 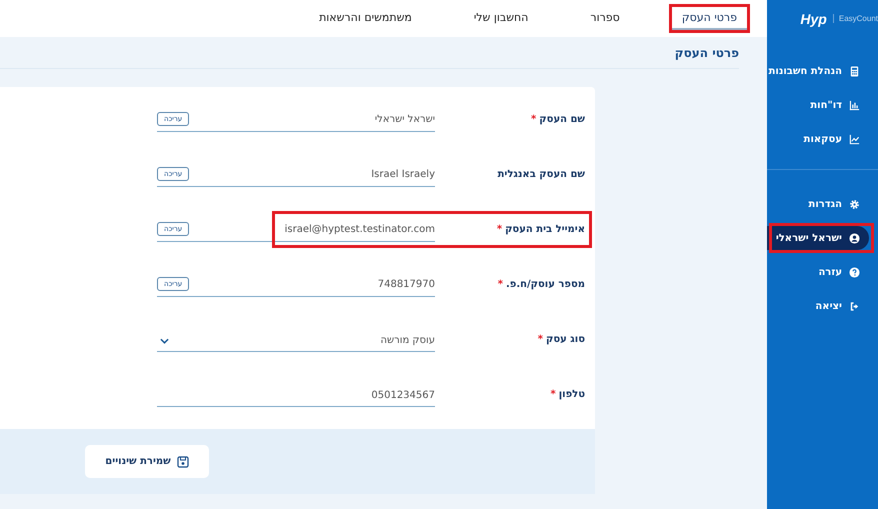 What do you see at coordinates (545, 229) in the screenshot?
I see `field-label: אימייל בית העסק` at bounding box center [545, 229].